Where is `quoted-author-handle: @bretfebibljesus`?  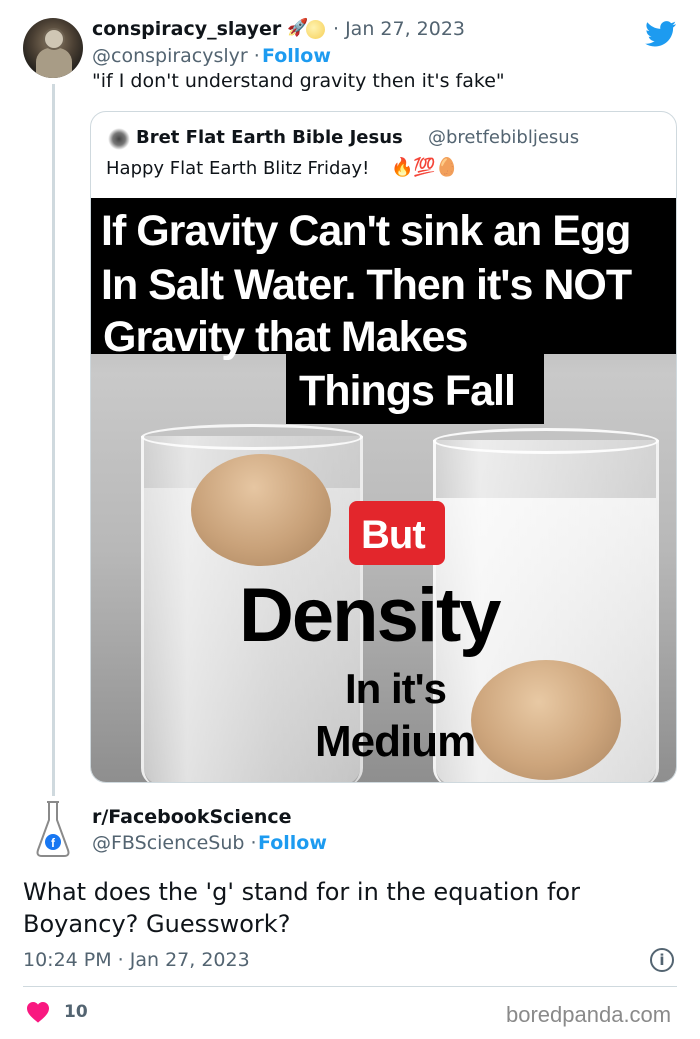 quoted-author-handle: @bretfebibljesus is located at coordinates (503, 137).